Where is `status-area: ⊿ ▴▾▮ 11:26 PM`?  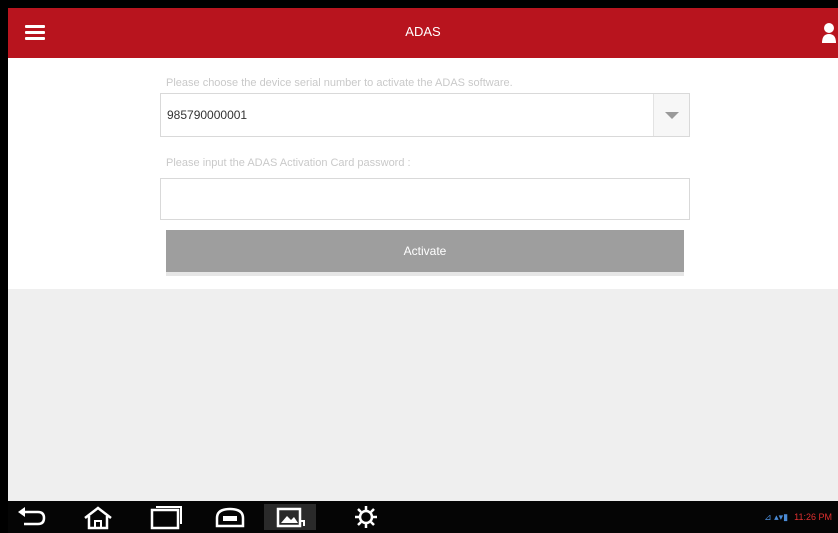
status-area: ⊿ ▴▾▮ 11:26 PM is located at coordinates (798, 517).